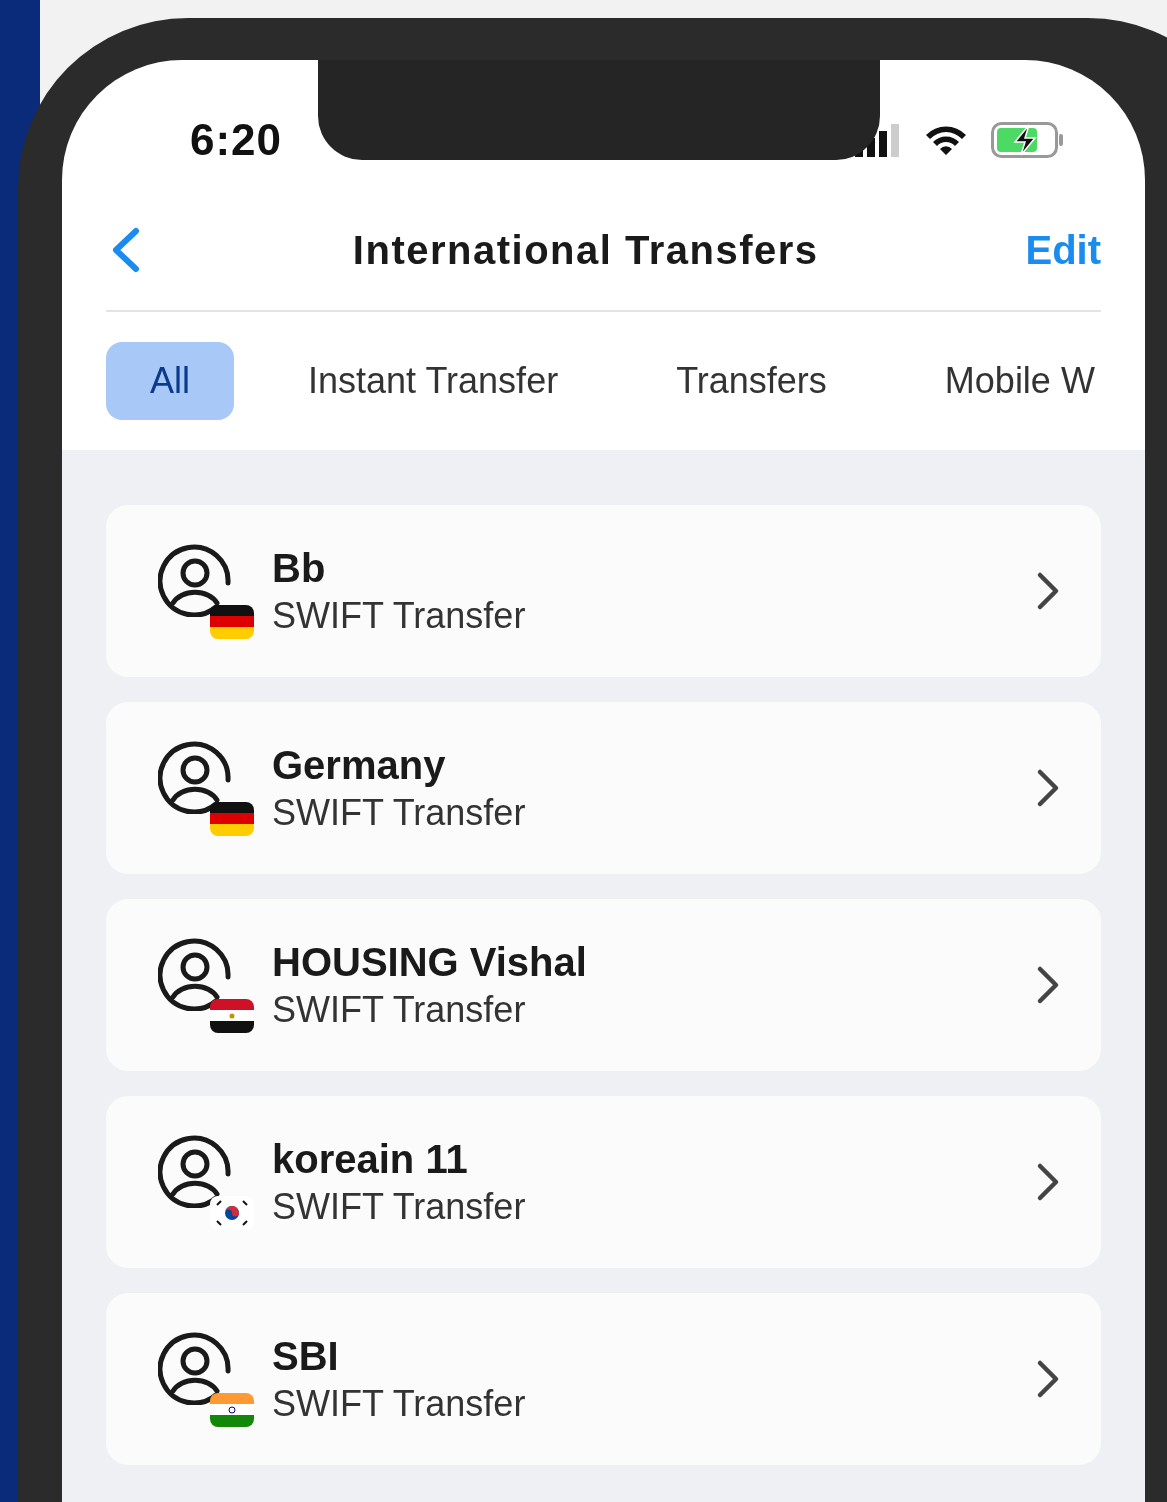 The height and width of the screenshot is (1502, 1167). I want to click on contact-name: SBI, so click(306, 1356).